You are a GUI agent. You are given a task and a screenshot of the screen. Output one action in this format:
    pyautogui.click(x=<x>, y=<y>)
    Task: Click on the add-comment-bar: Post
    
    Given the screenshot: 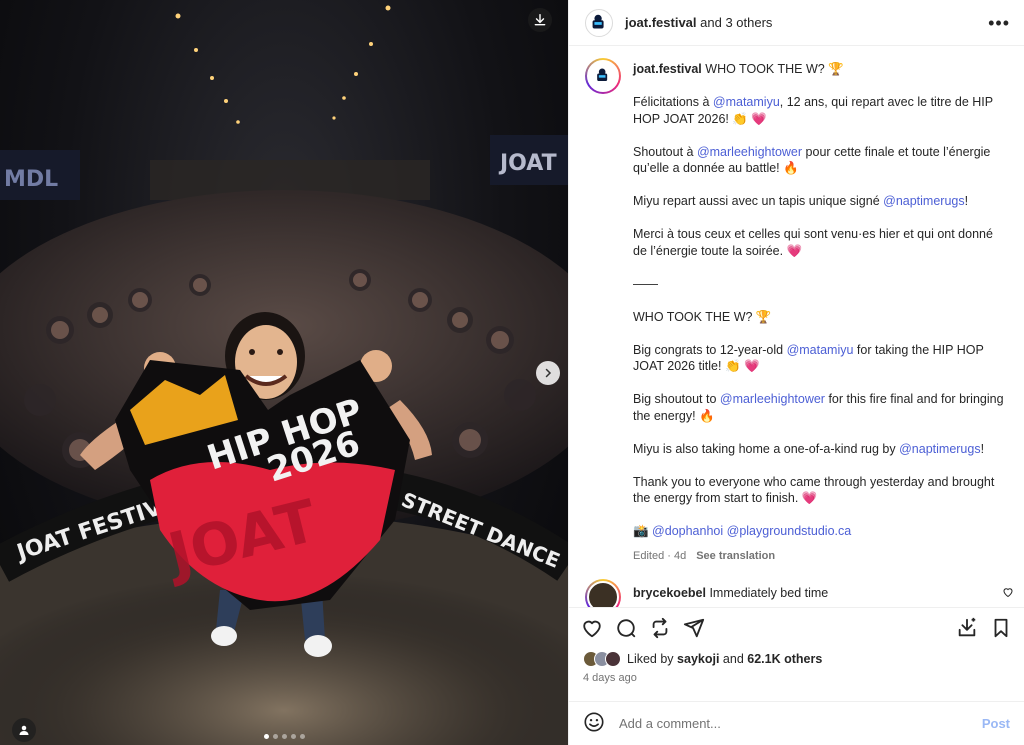 What is the action you would take?
    pyautogui.click(x=796, y=723)
    